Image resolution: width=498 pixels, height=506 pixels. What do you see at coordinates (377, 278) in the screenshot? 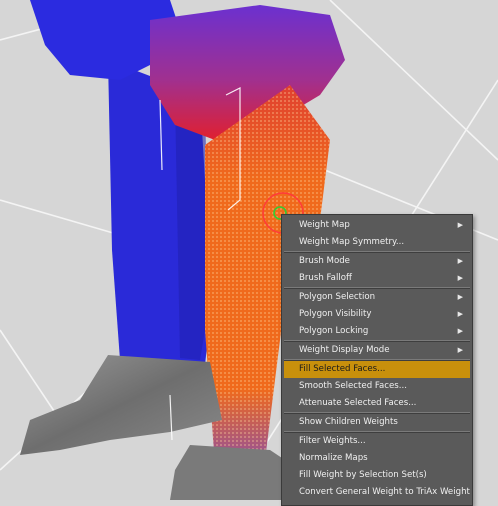
I see `menu-item-brush-falloff: Brush Falloff ▶` at bounding box center [377, 278].